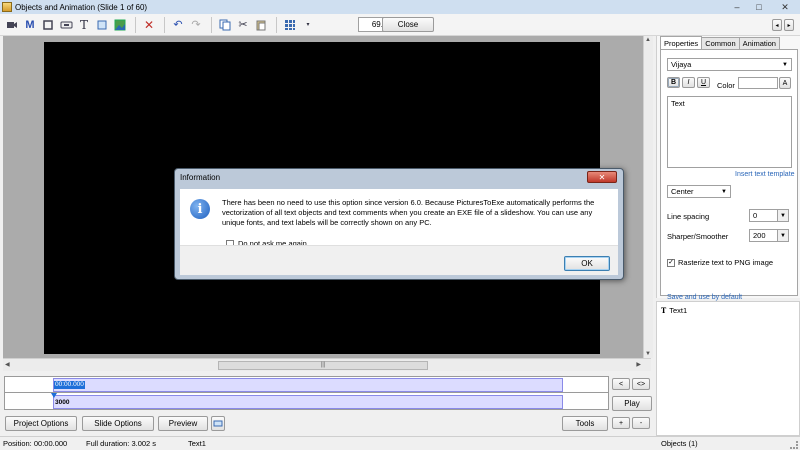 Image resolution: width=800 pixels, height=450 pixels. I want to click on sharper-smoother-label: Sharper/Smoother, so click(698, 236).